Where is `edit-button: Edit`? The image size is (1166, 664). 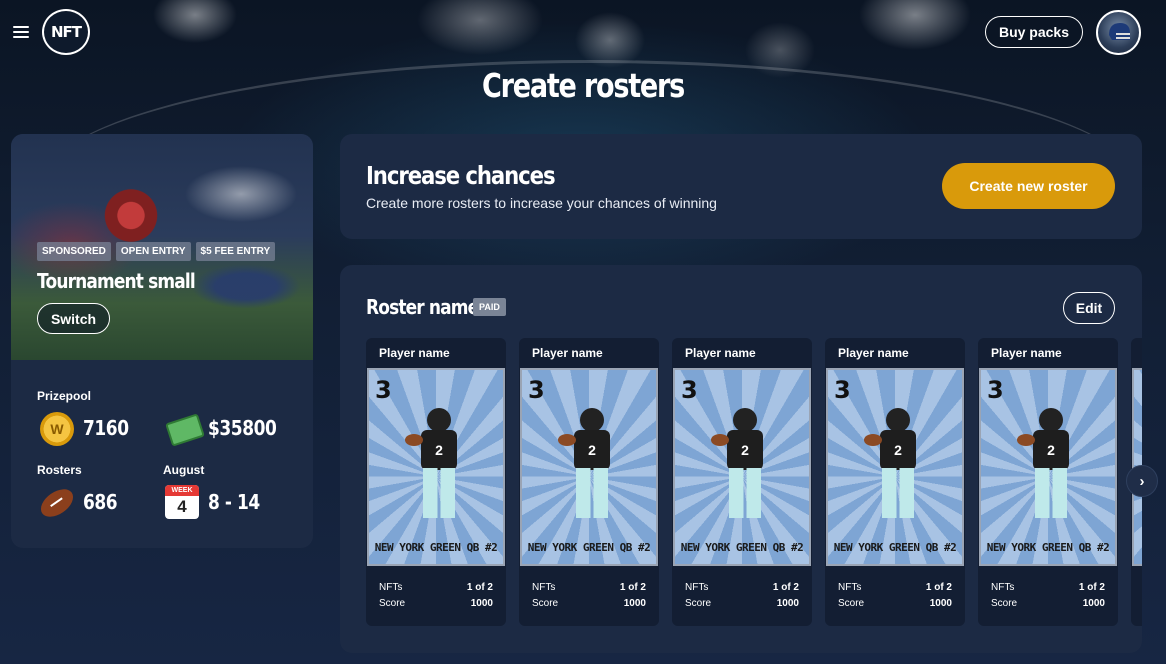 edit-button: Edit is located at coordinates (1089, 308).